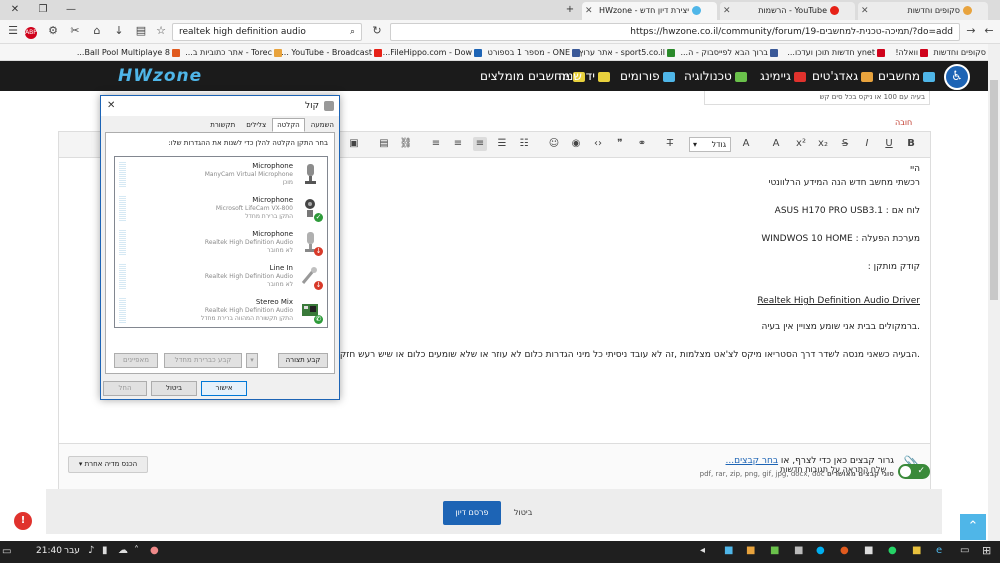  What do you see at coordinates (53, 31) in the screenshot?
I see `settings-icon: ⚙` at bounding box center [53, 31].